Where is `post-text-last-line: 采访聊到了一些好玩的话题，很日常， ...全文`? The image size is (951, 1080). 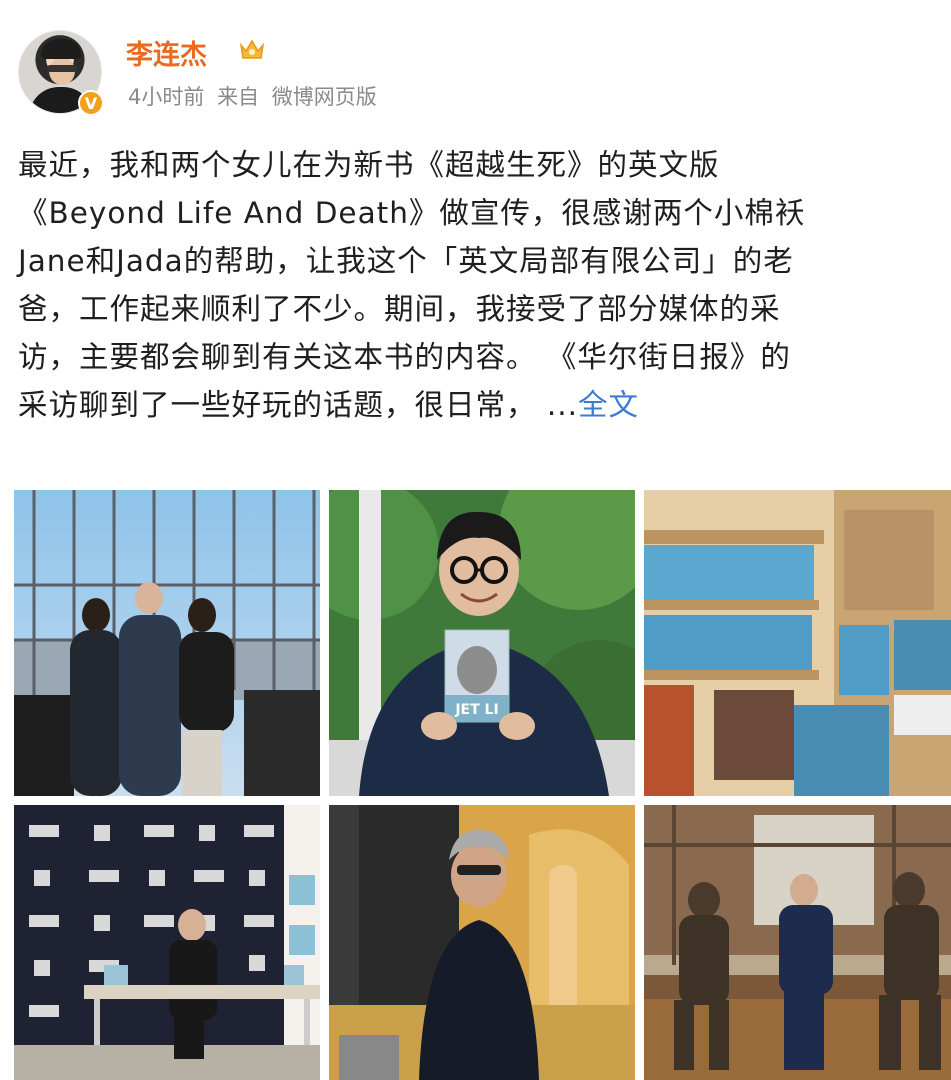
post-text-last-line: 采访聊到了一些好玩的话题，很日常， ...全文 is located at coordinates (480, 405).